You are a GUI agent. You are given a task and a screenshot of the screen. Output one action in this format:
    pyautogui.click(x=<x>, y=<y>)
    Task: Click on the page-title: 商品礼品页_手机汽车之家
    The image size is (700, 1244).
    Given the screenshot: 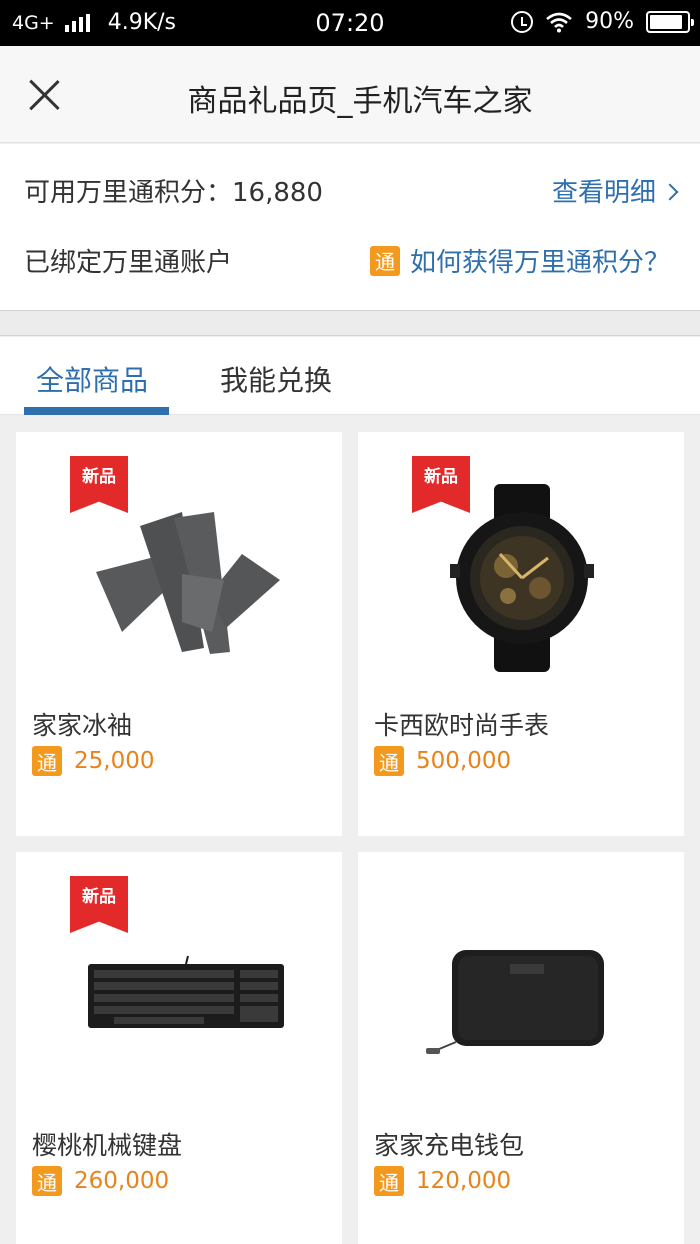 What is the action you would take?
    pyautogui.click(x=360, y=101)
    